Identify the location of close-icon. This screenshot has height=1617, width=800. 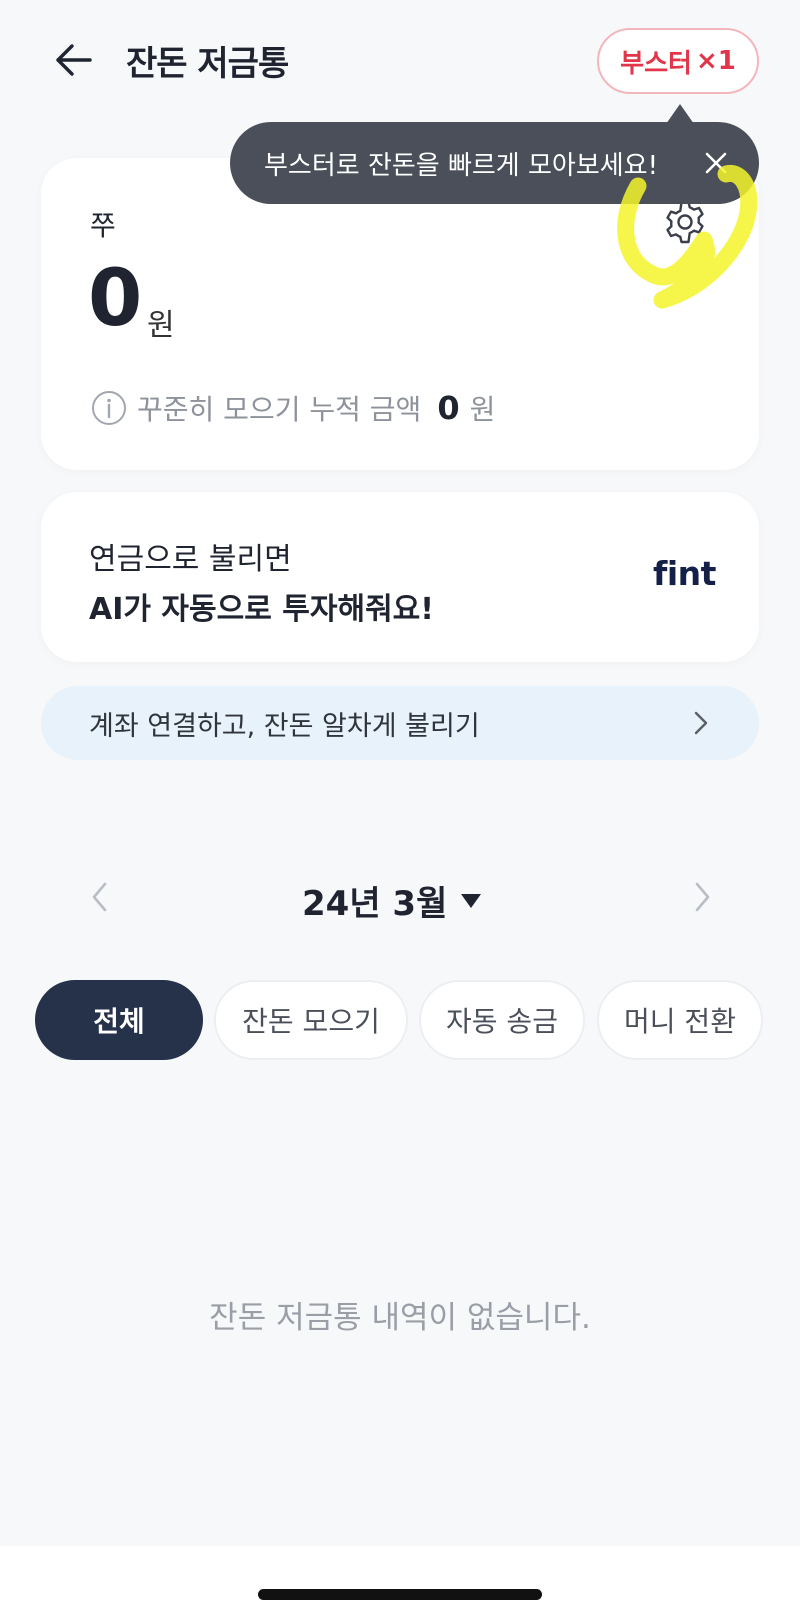
(716, 163).